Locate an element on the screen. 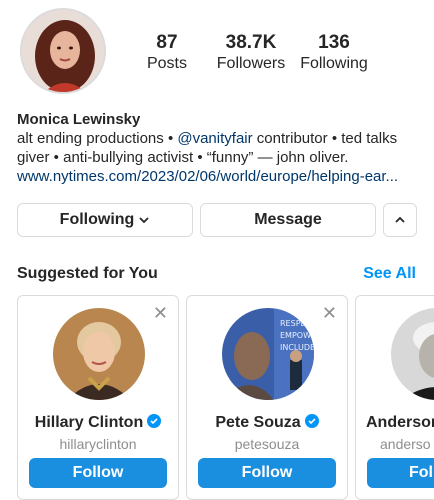 Image resolution: width=434 pixels, height=500 pixels. suggestion-username: hillaryclinton is located at coordinates (98, 444).